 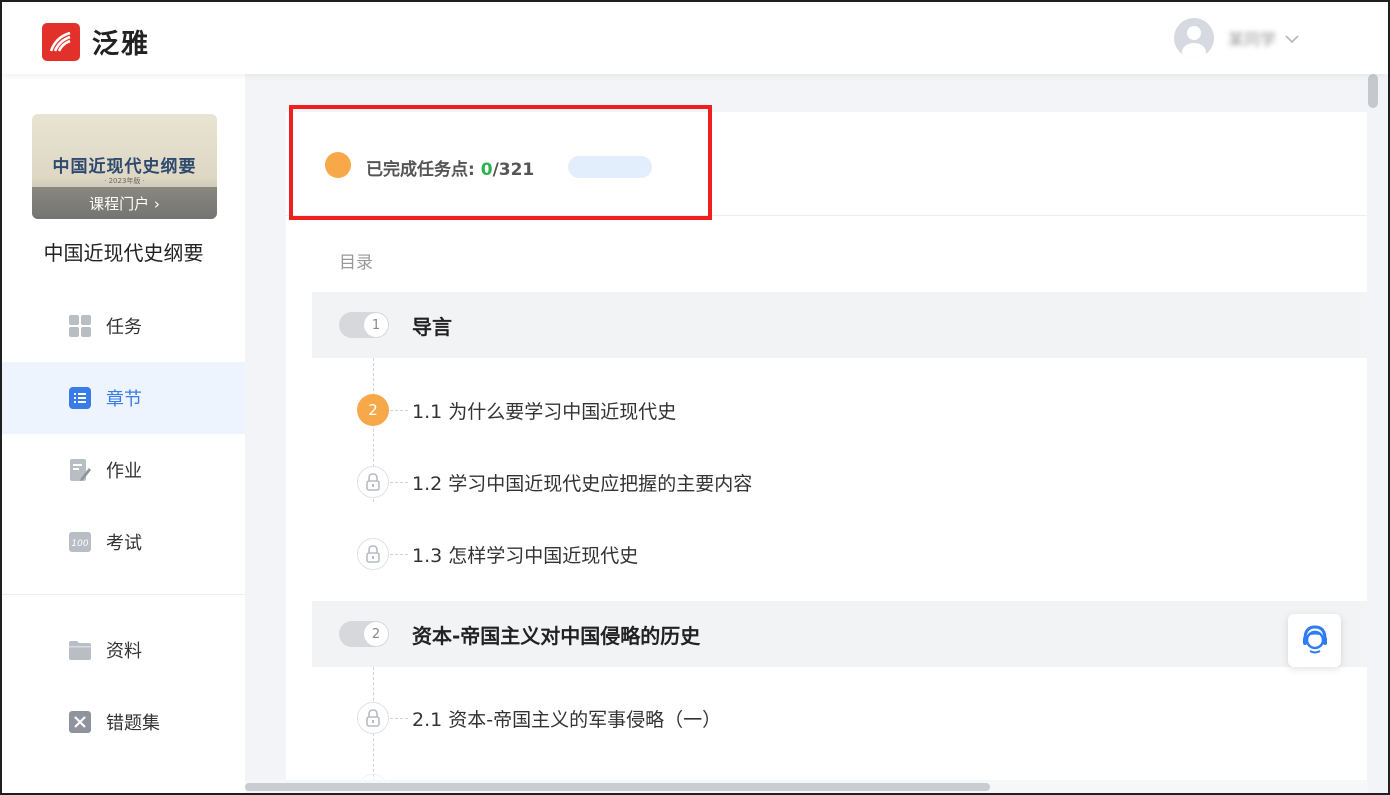 I want to click on sidebar-item-label: 章节, so click(x=124, y=399).